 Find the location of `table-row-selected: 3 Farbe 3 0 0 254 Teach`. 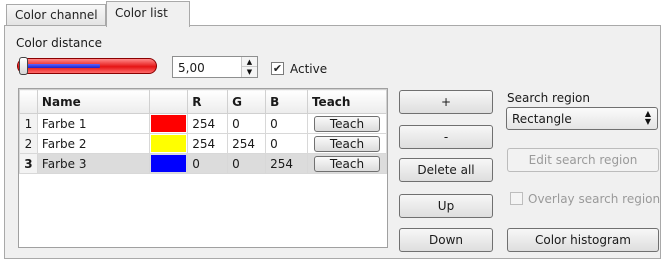

table-row-selected: 3 Farbe 3 0 0 254 Teach is located at coordinates (203, 163).